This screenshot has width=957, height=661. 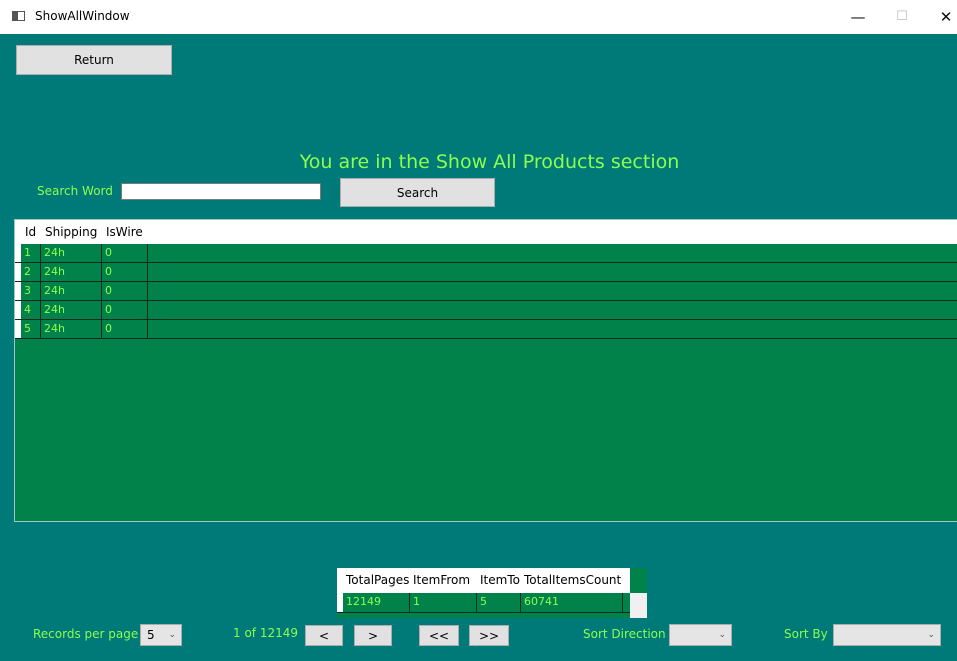 What do you see at coordinates (806, 634) in the screenshot?
I see `sort-by-label: Sort By` at bounding box center [806, 634].